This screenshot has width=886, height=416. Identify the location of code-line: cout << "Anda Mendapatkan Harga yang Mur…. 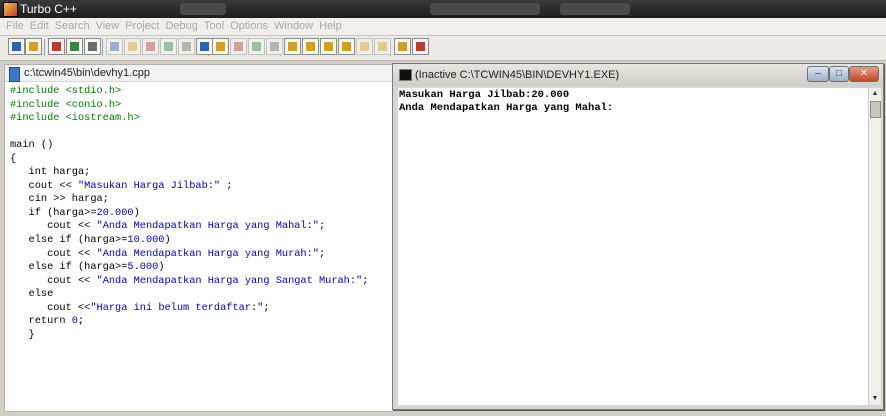
(167, 254).